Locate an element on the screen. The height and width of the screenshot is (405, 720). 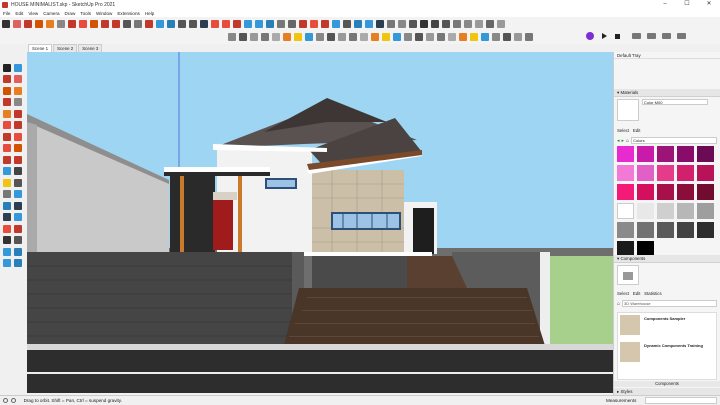
tab-statistics: Statistics is located at coordinates (653, 293).